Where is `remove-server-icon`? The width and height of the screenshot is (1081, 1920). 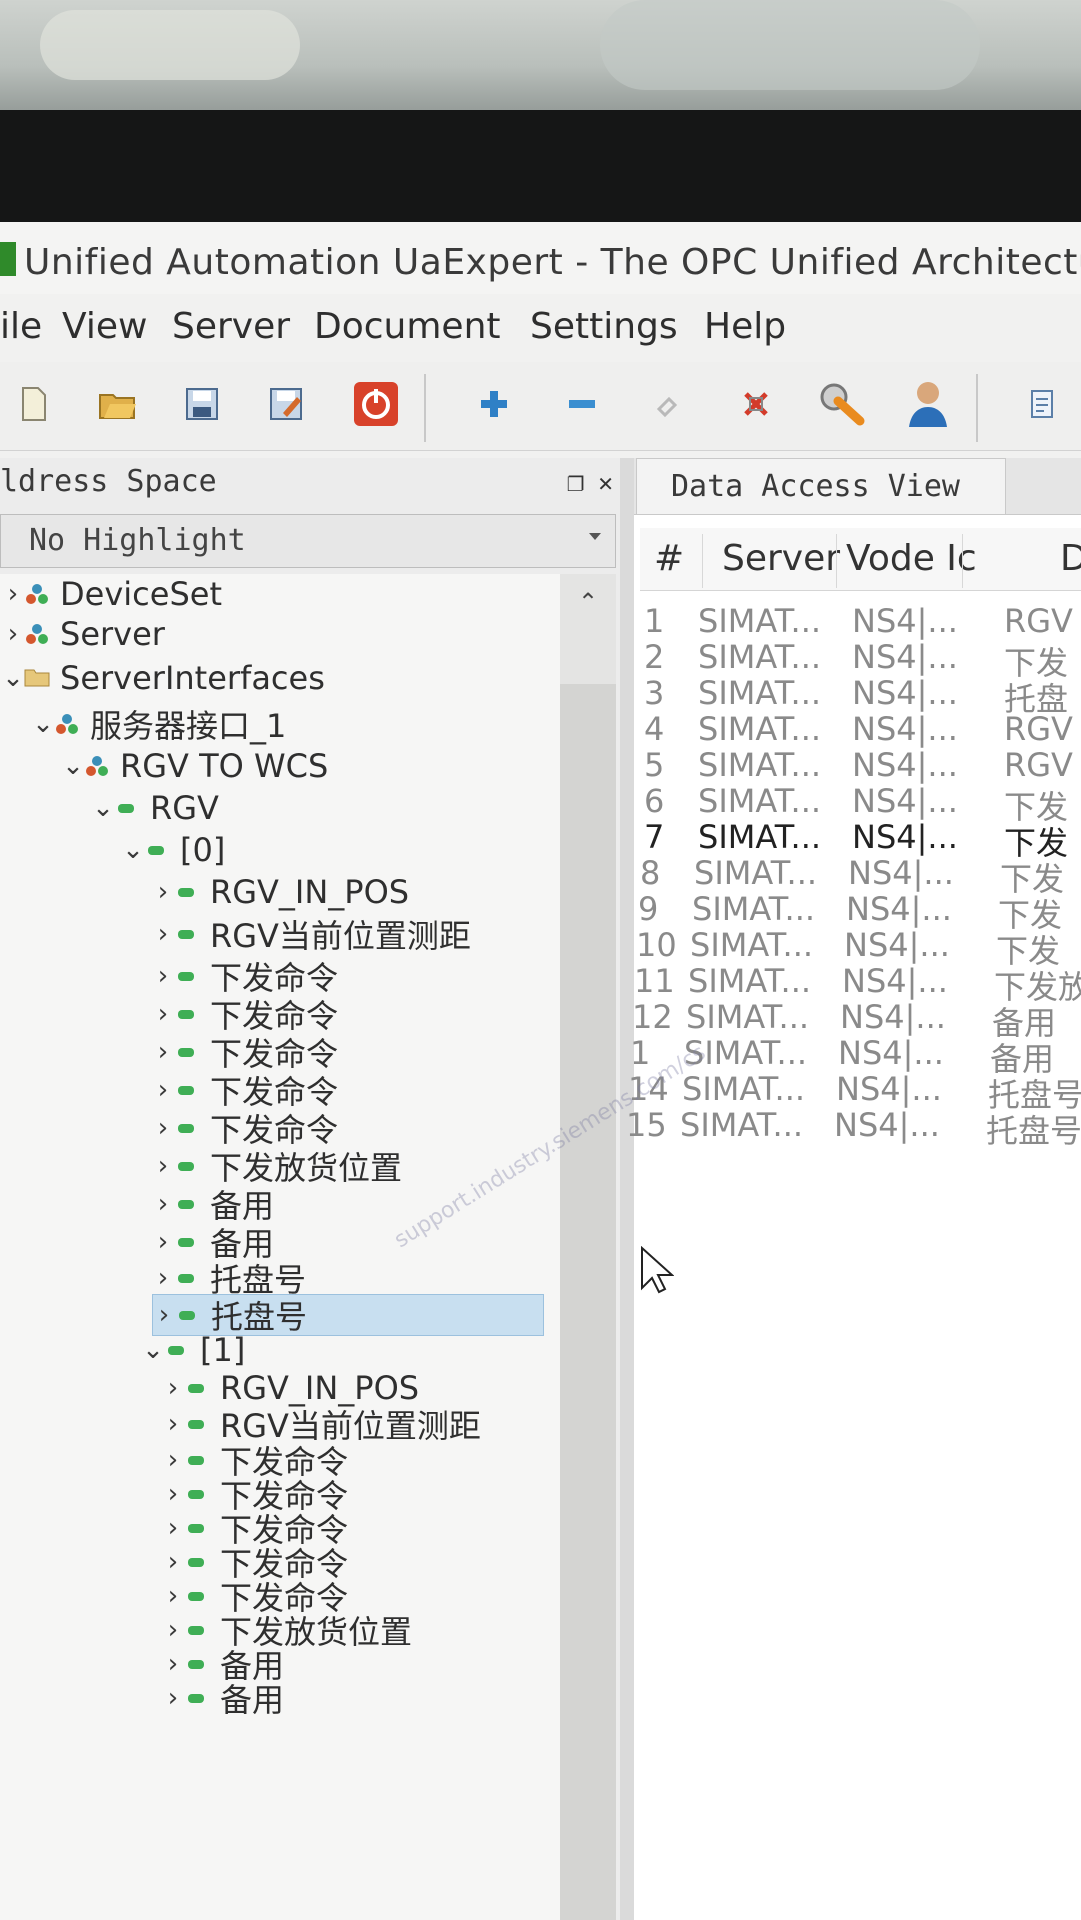 remove-server-icon is located at coordinates (582, 404).